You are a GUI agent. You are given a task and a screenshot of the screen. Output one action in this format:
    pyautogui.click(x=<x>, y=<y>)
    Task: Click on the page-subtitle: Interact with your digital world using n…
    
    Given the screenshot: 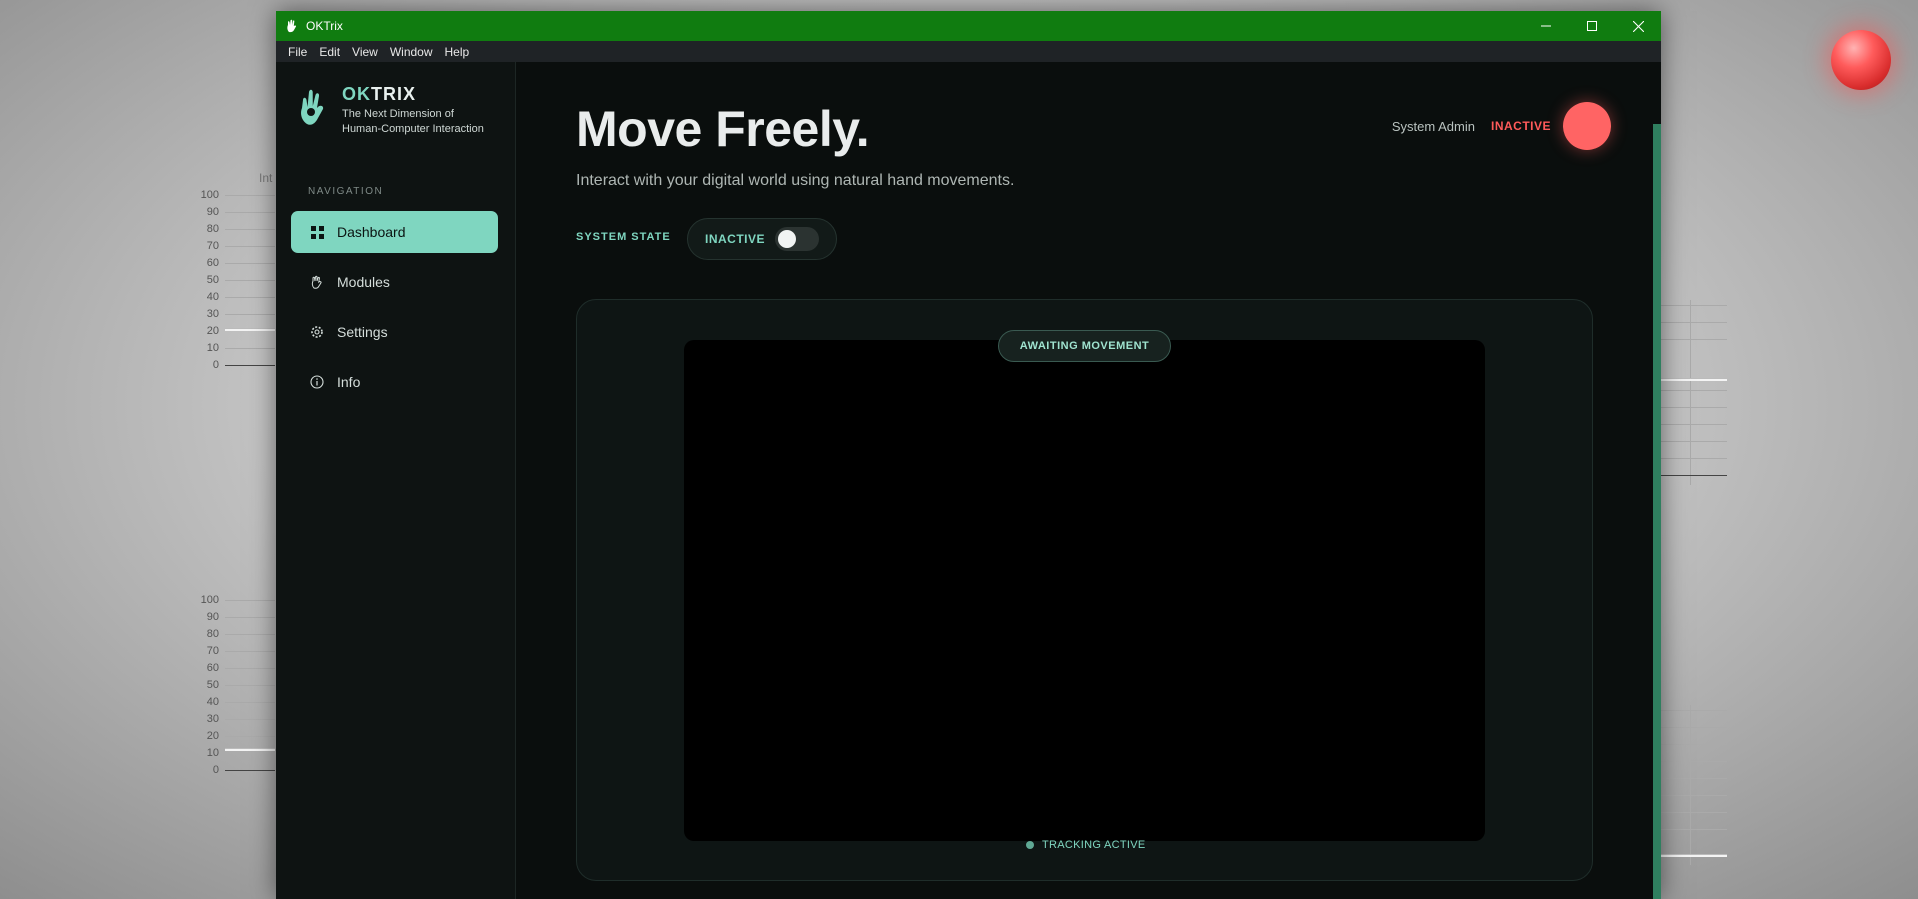 What is the action you would take?
    pyautogui.click(x=795, y=180)
    